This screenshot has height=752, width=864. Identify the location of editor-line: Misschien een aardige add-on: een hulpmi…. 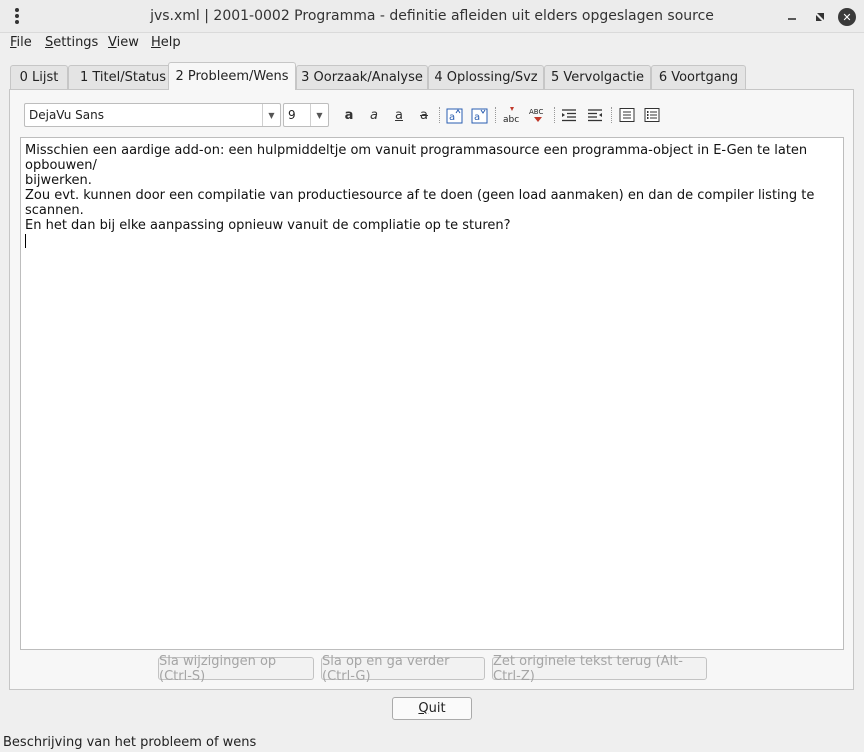
(418, 158).